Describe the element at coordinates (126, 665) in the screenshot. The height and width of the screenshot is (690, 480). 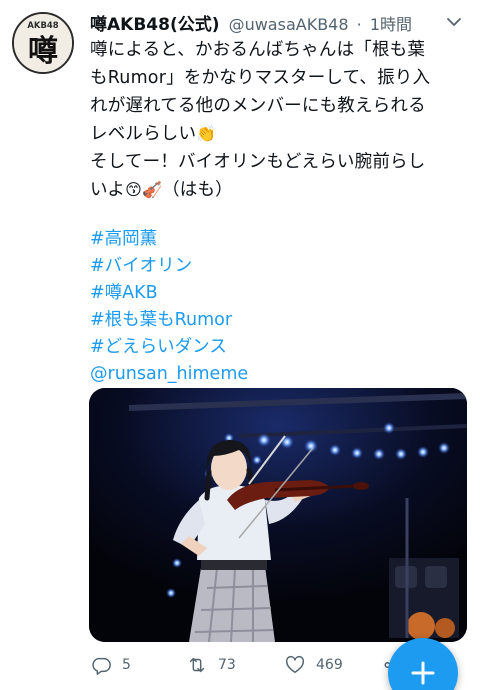
I see `reply-count: 5` at that location.